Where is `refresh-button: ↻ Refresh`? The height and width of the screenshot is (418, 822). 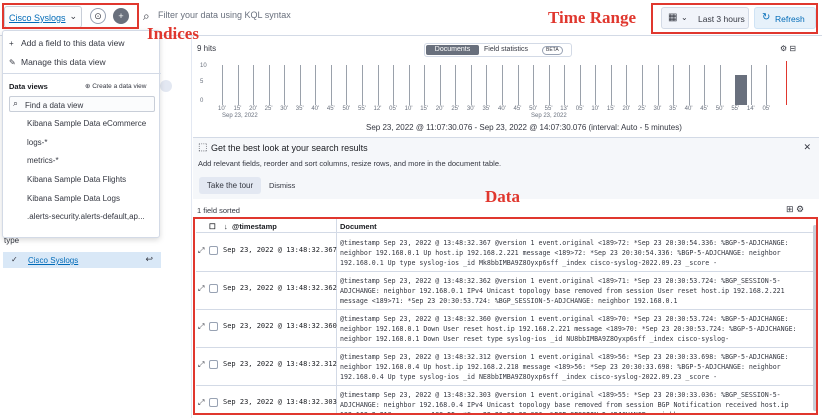 refresh-button: ↻ Refresh is located at coordinates (785, 18).